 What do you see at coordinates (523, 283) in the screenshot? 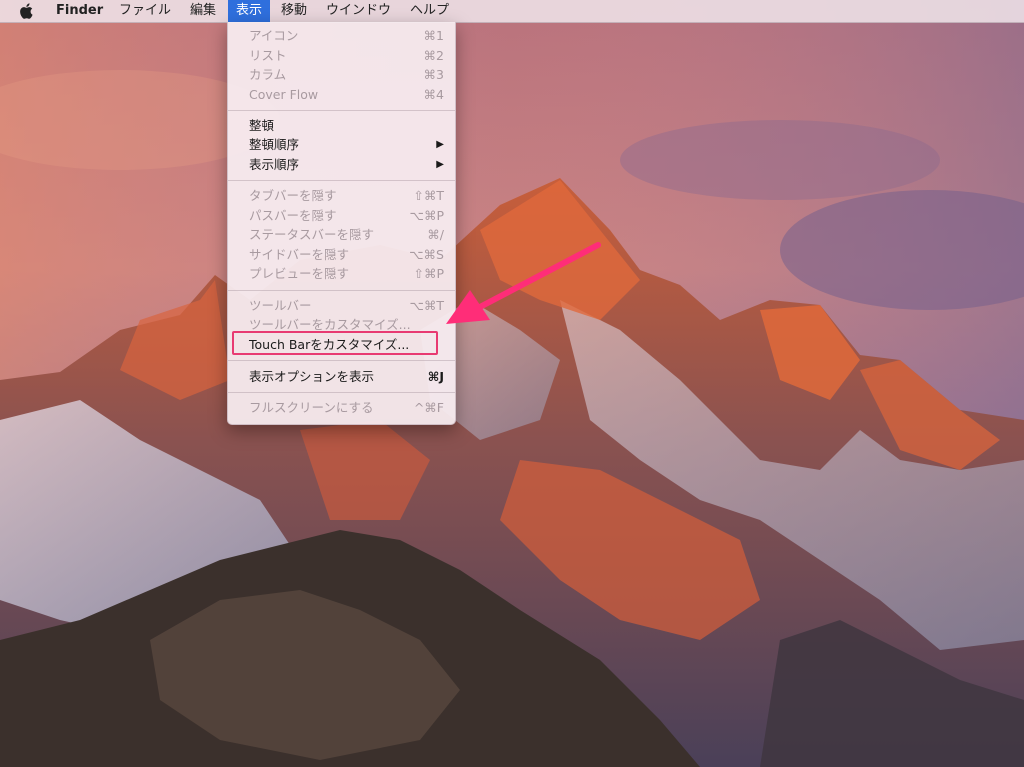
I see `arrow-annotation-icon` at bounding box center [523, 283].